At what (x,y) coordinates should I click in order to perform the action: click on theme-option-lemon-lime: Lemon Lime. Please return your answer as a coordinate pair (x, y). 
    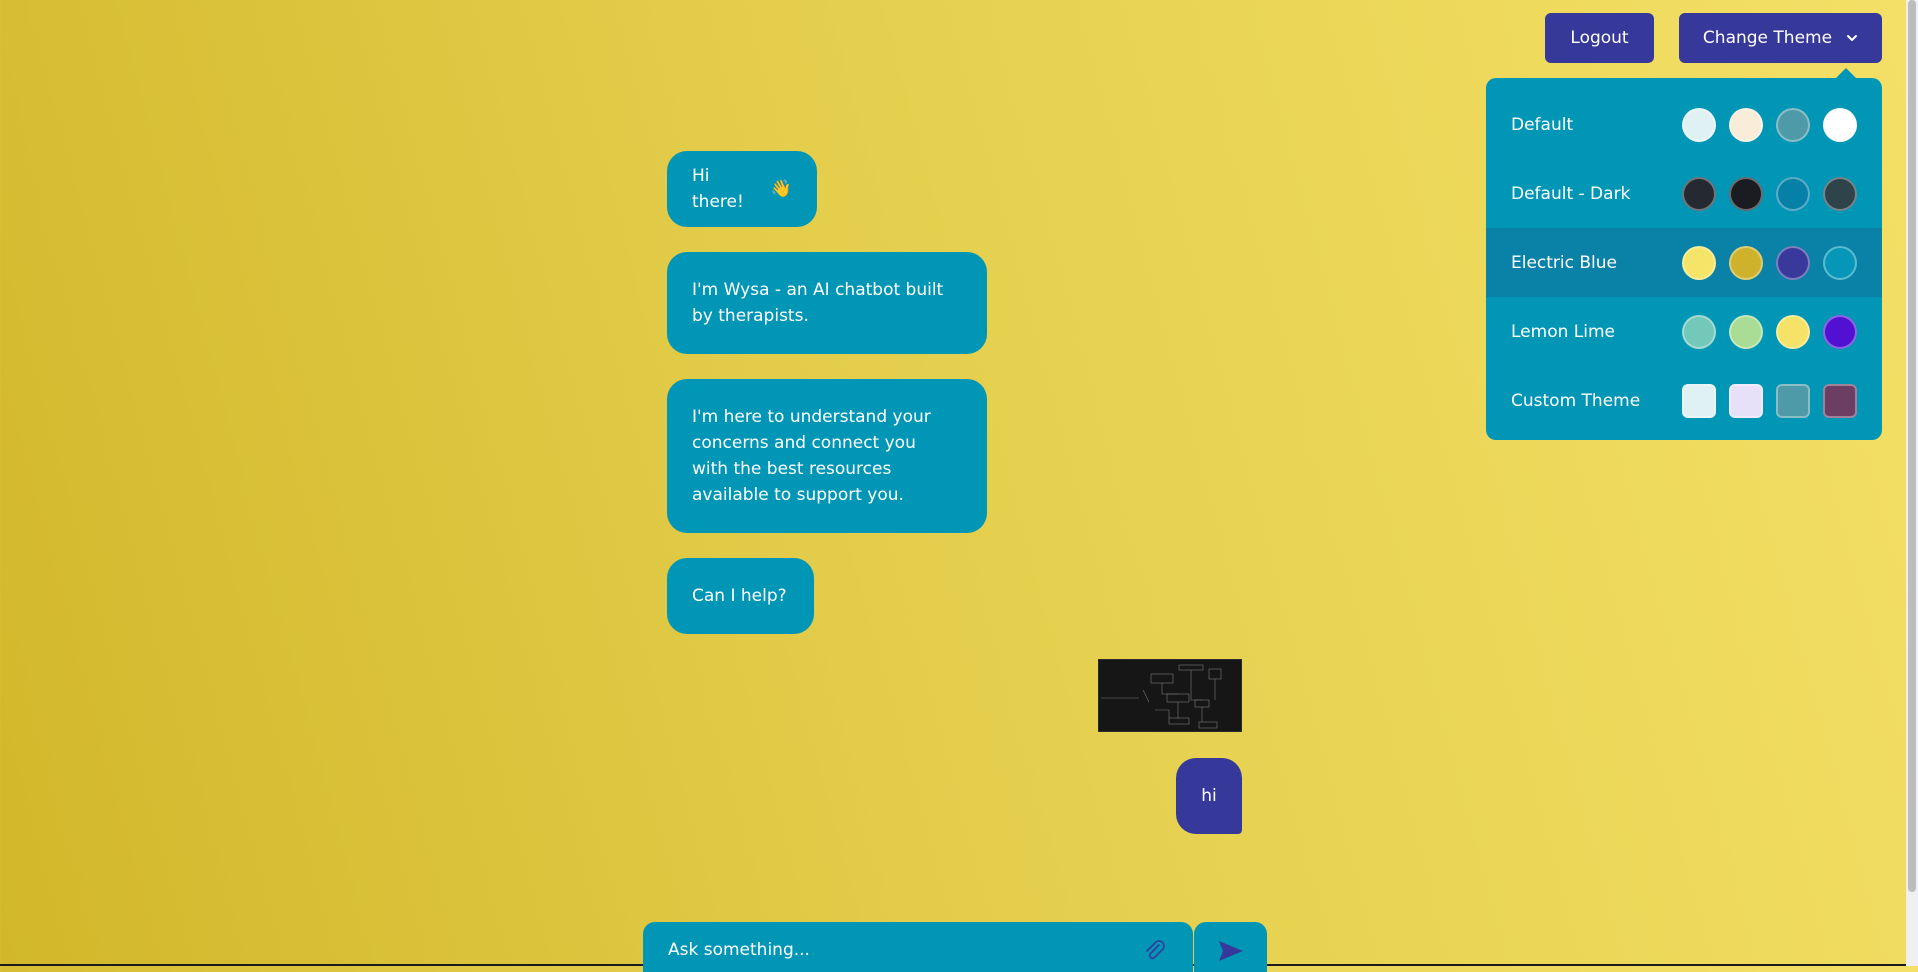
    Looking at the image, I should click on (1684, 331).